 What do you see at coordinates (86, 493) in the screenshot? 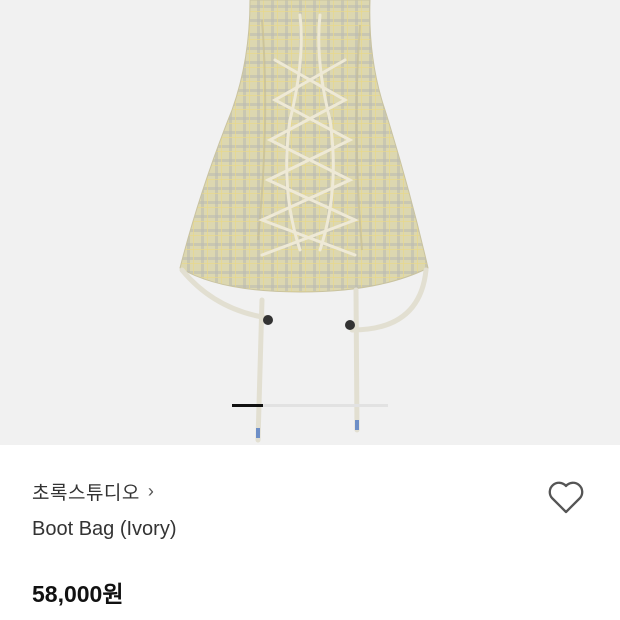
I see `brand-name: 초록스튜디오` at bounding box center [86, 493].